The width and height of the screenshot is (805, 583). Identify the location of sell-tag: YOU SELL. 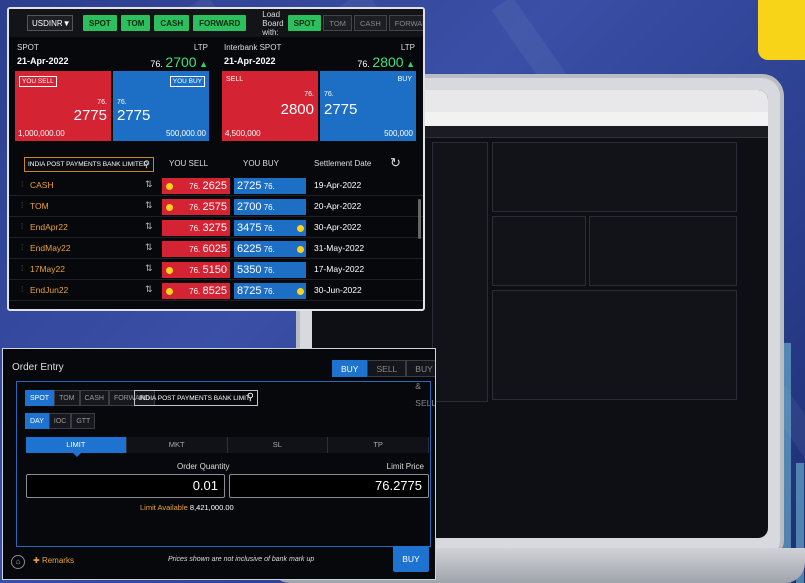
(38, 81).